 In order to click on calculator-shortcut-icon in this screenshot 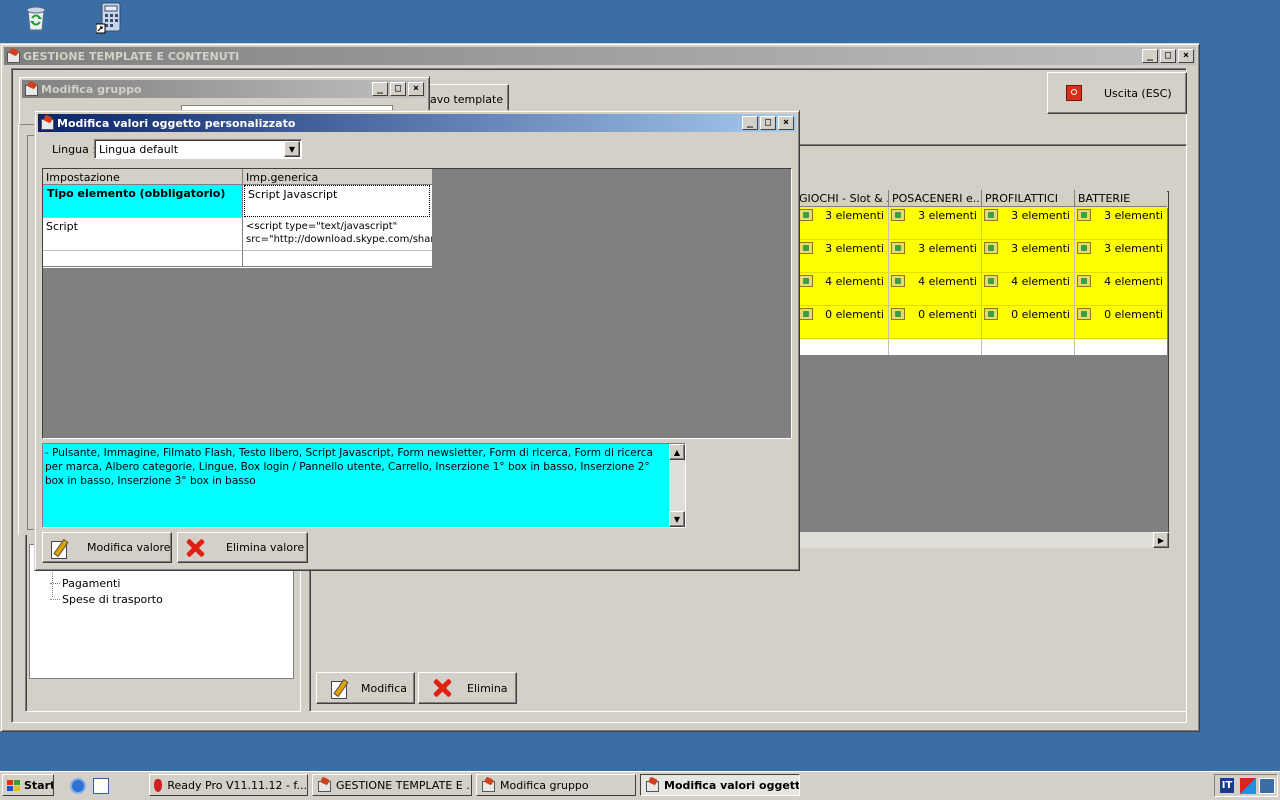, I will do `click(109, 18)`.